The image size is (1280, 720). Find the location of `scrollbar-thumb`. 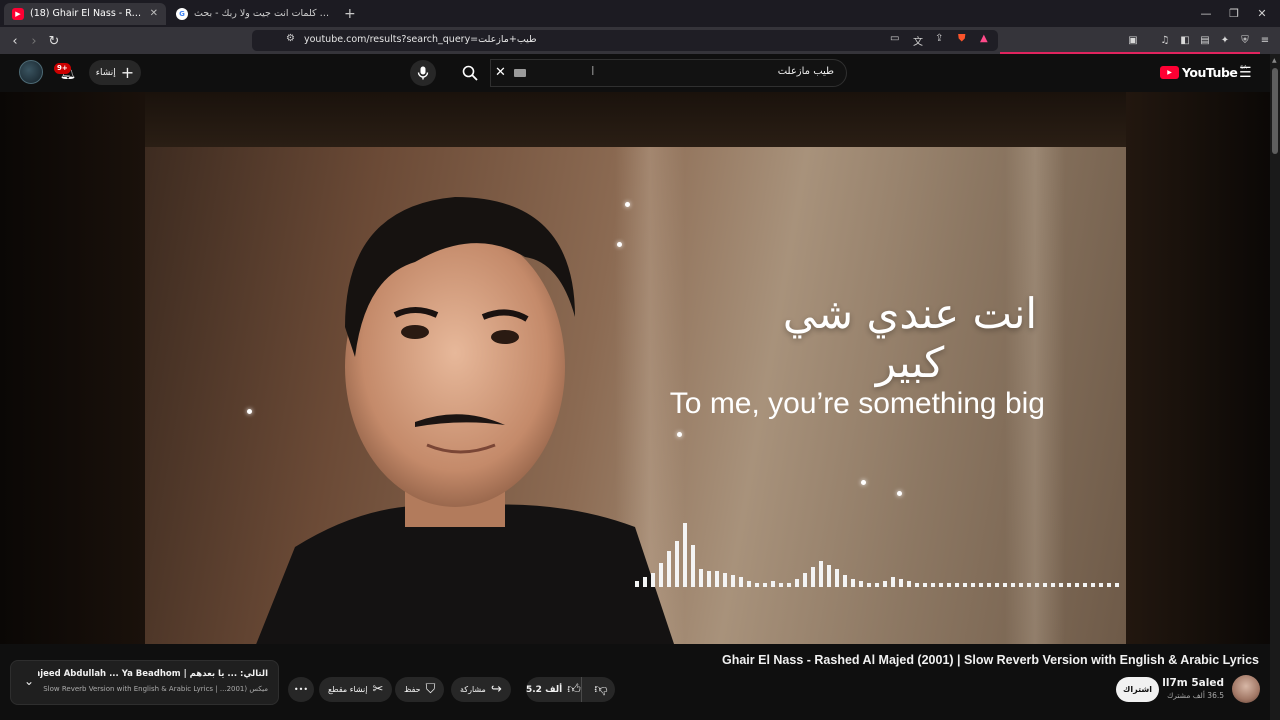

scrollbar-thumb is located at coordinates (1275, 111).